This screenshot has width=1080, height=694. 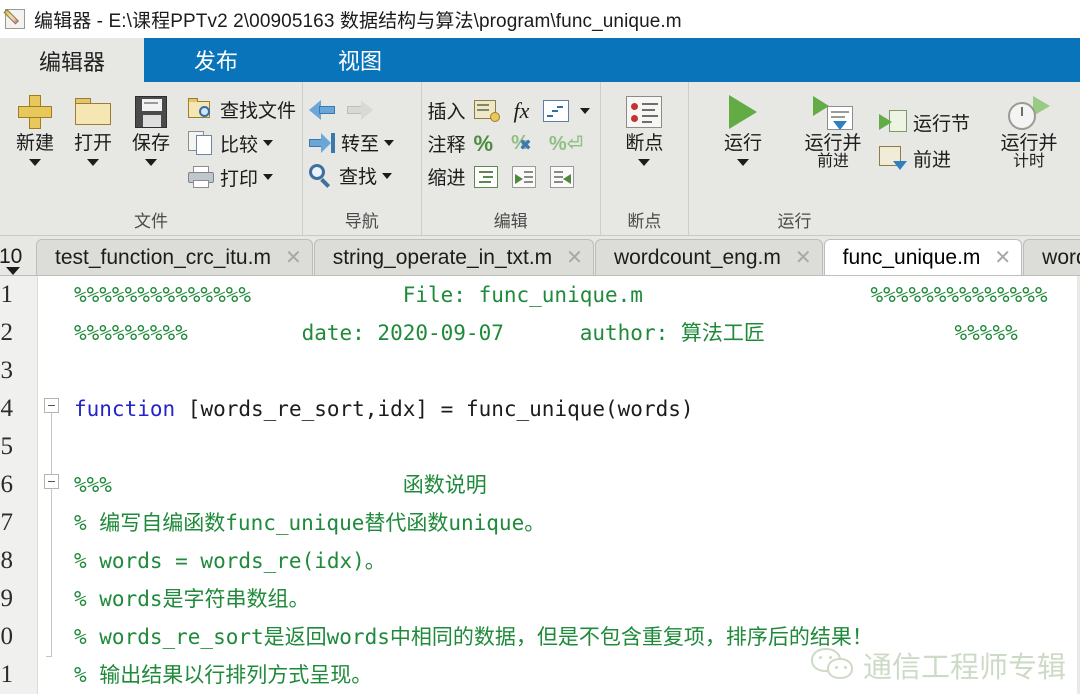 I want to click on save-button: 保存, so click(x=151, y=126).